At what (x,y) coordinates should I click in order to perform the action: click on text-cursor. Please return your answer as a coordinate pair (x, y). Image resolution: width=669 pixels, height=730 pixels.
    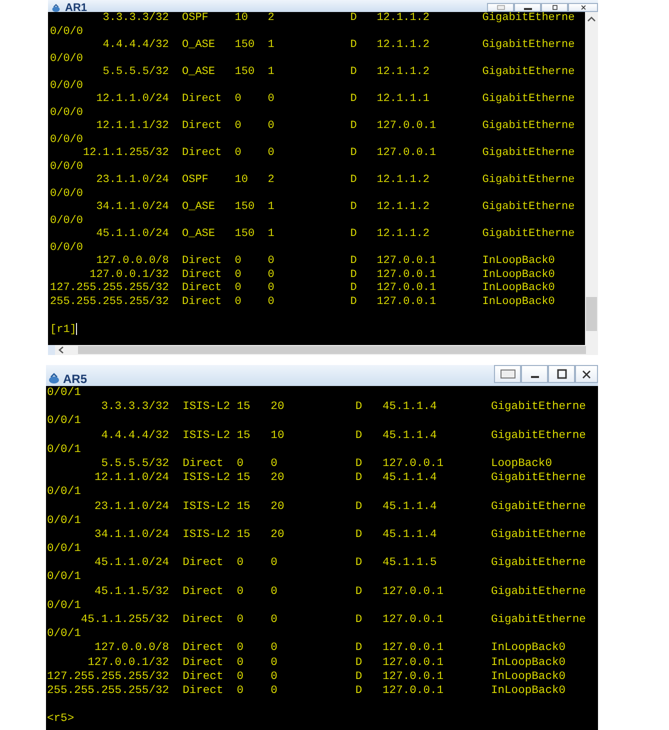
    Looking at the image, I should click on (77, 328).